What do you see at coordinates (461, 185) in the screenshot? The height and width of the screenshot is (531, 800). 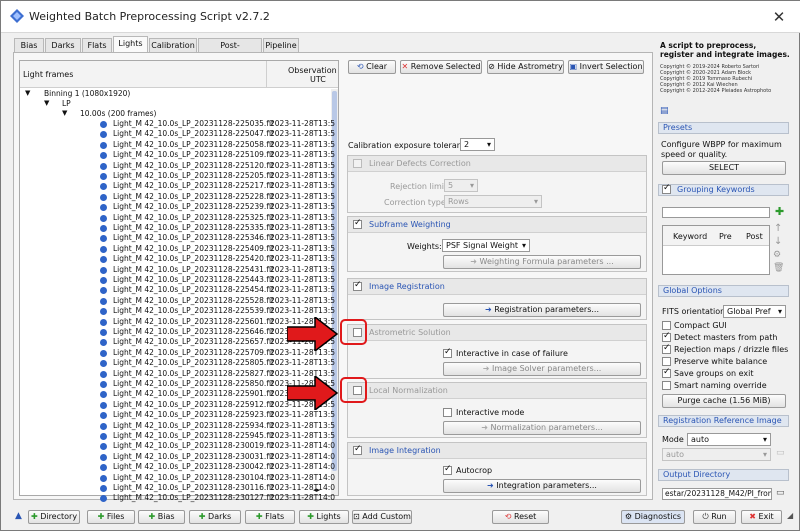 I see `rejection-limit-spinner: 5` at bounding box center [461, 185].